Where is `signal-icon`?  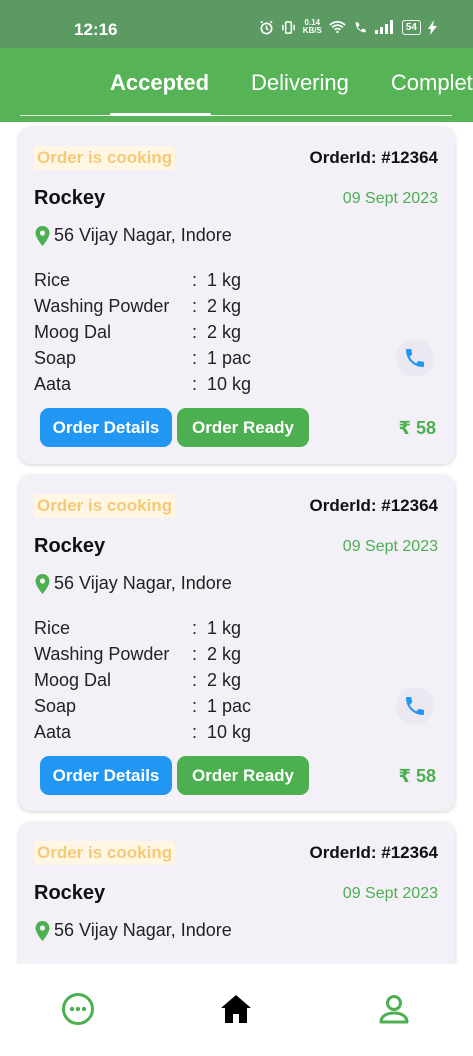 signal-icon is located at coordinates (383, 27).